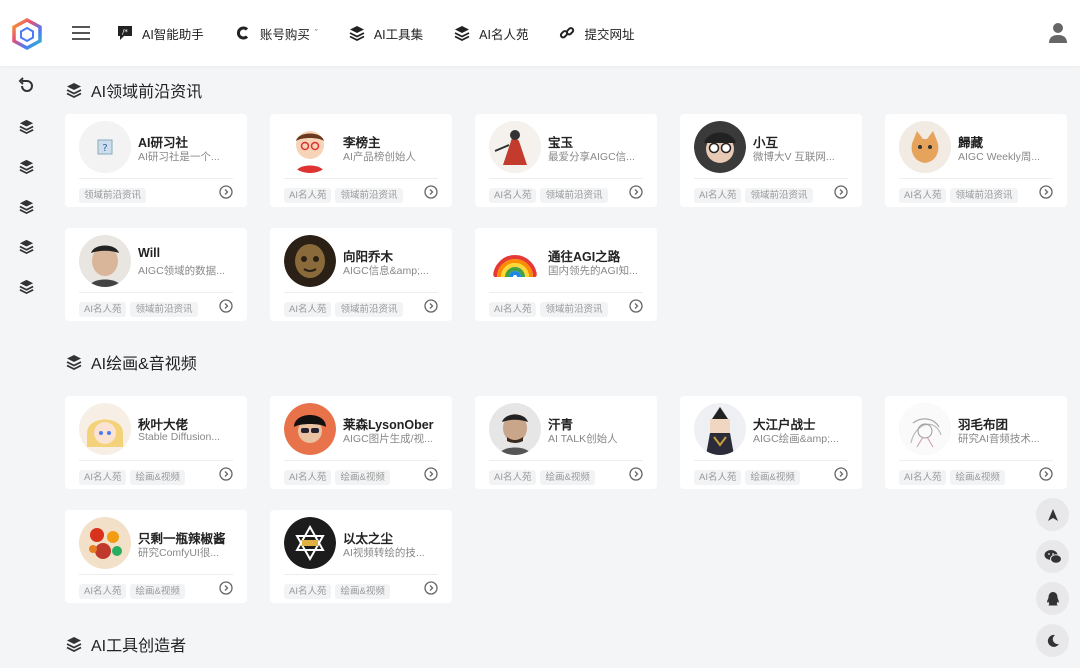 Image resolution: width=1080 pixels, height=668 pixels. What do you see at coordinates (27, 34) in the screenshot?
I see `site-logo-icon` at bounding box center [27, 34].